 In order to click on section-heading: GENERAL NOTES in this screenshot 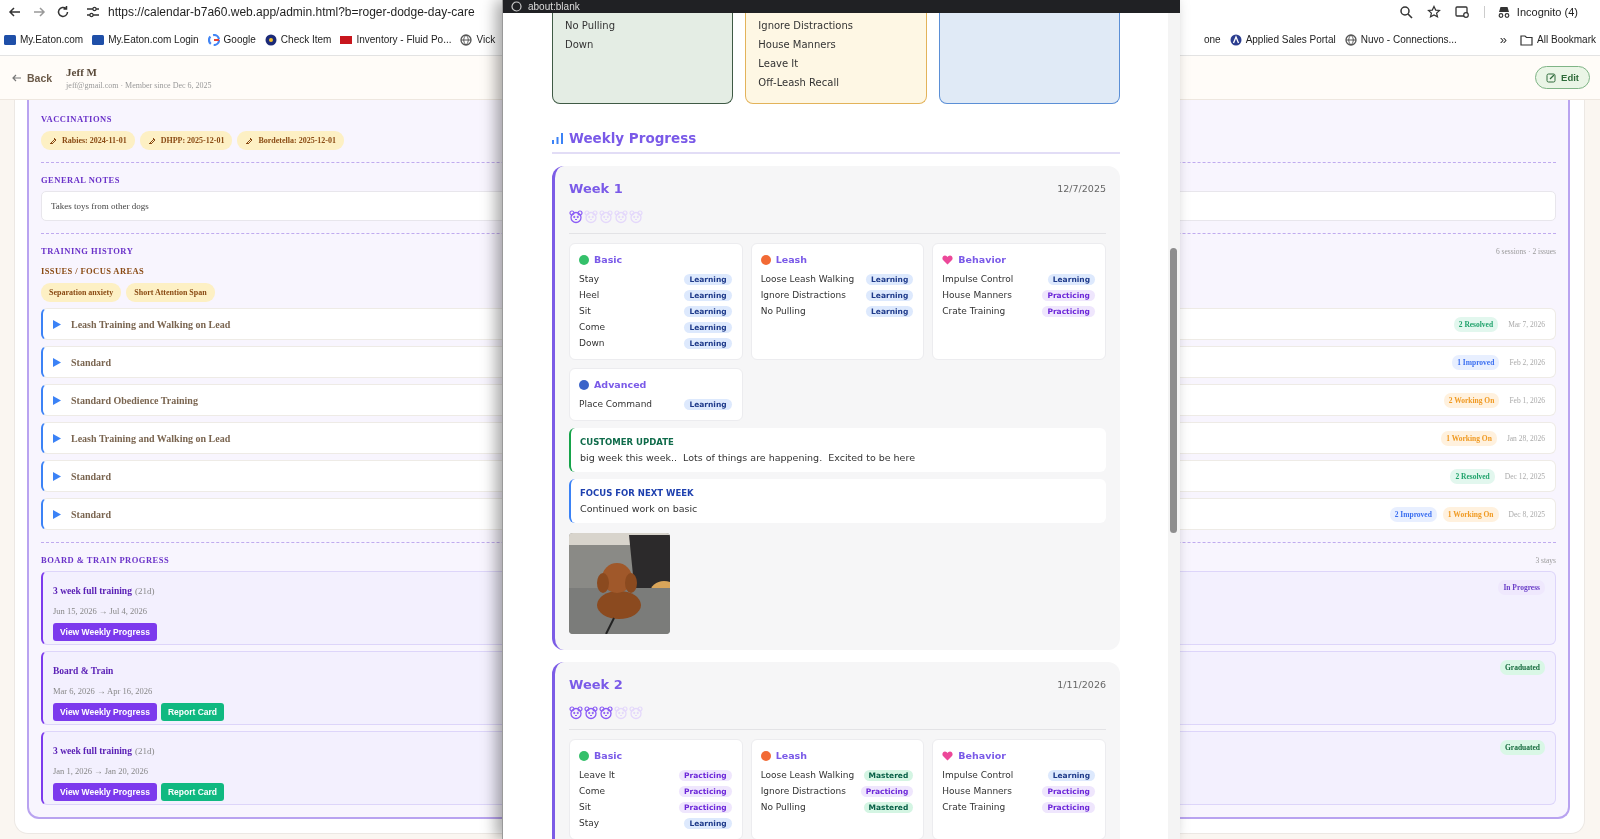, I will do `click(80, 180)`.